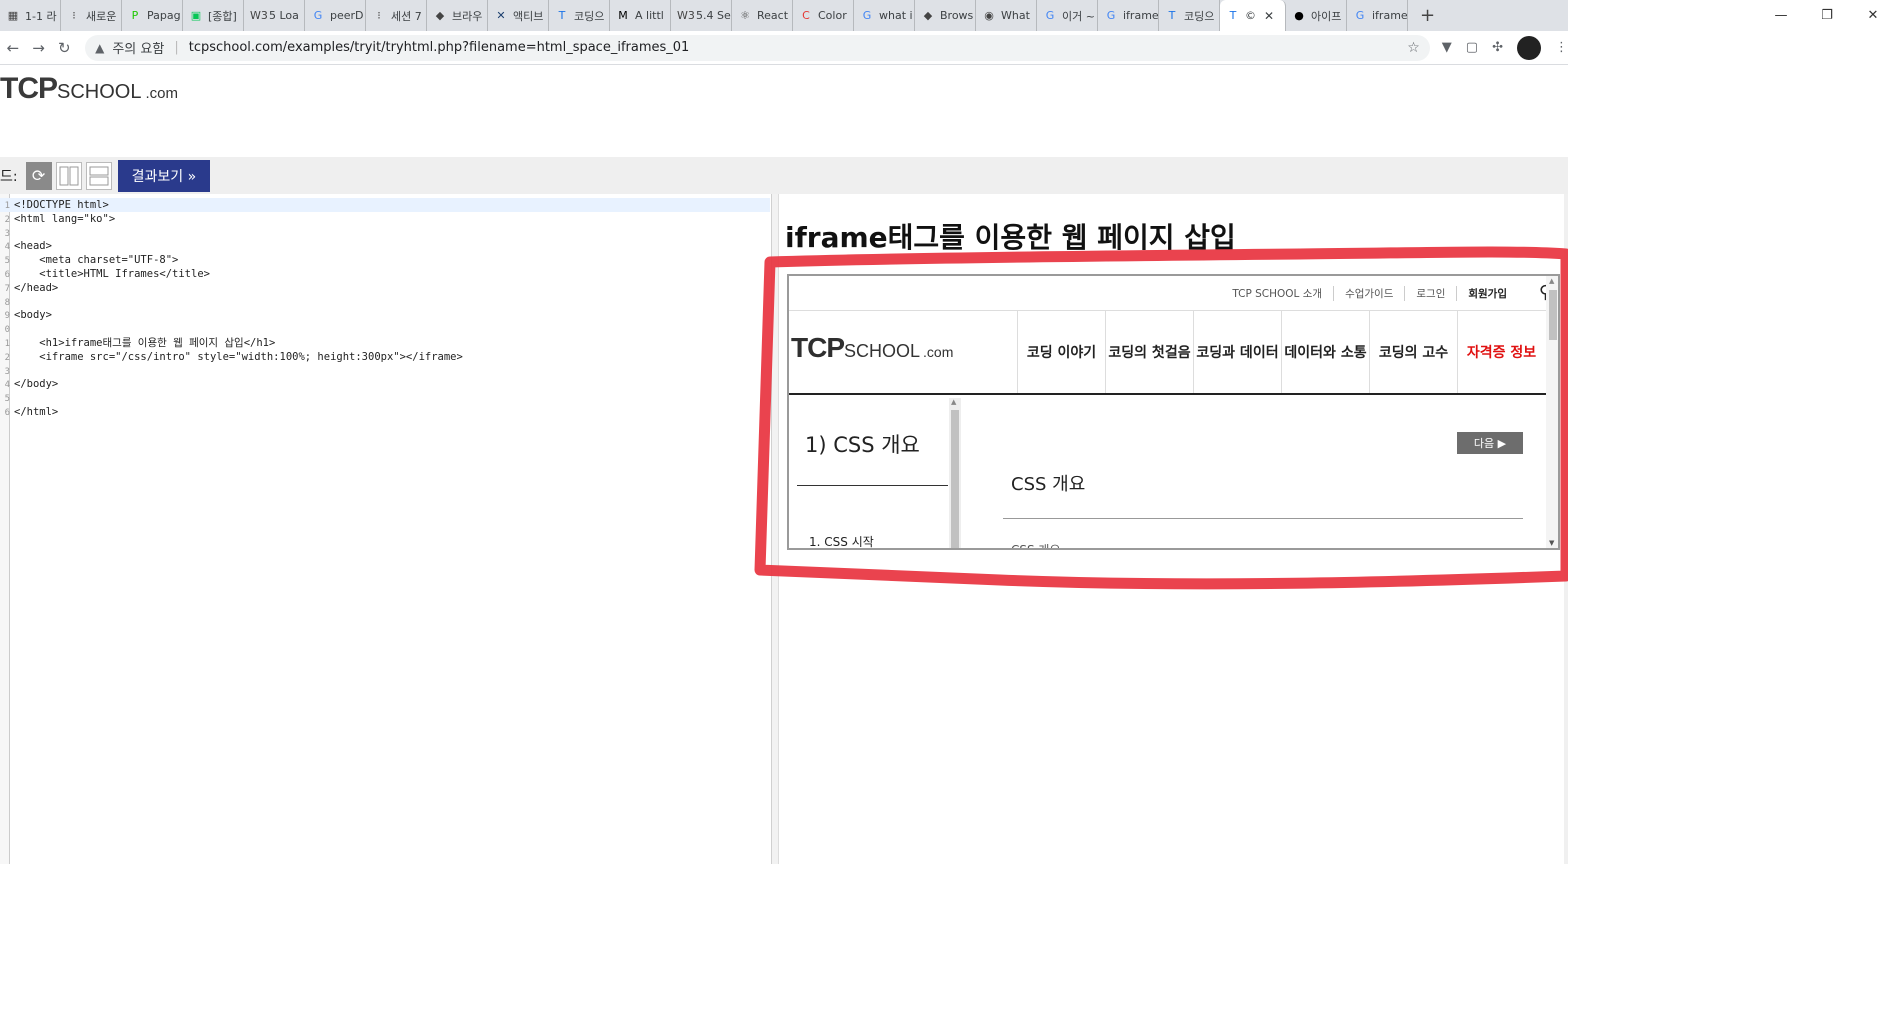 The height and width of the screenshot is (1033, 1896). I want to click on sidebar-item-css-start: 1. CSS 시작, so click(841, 540).